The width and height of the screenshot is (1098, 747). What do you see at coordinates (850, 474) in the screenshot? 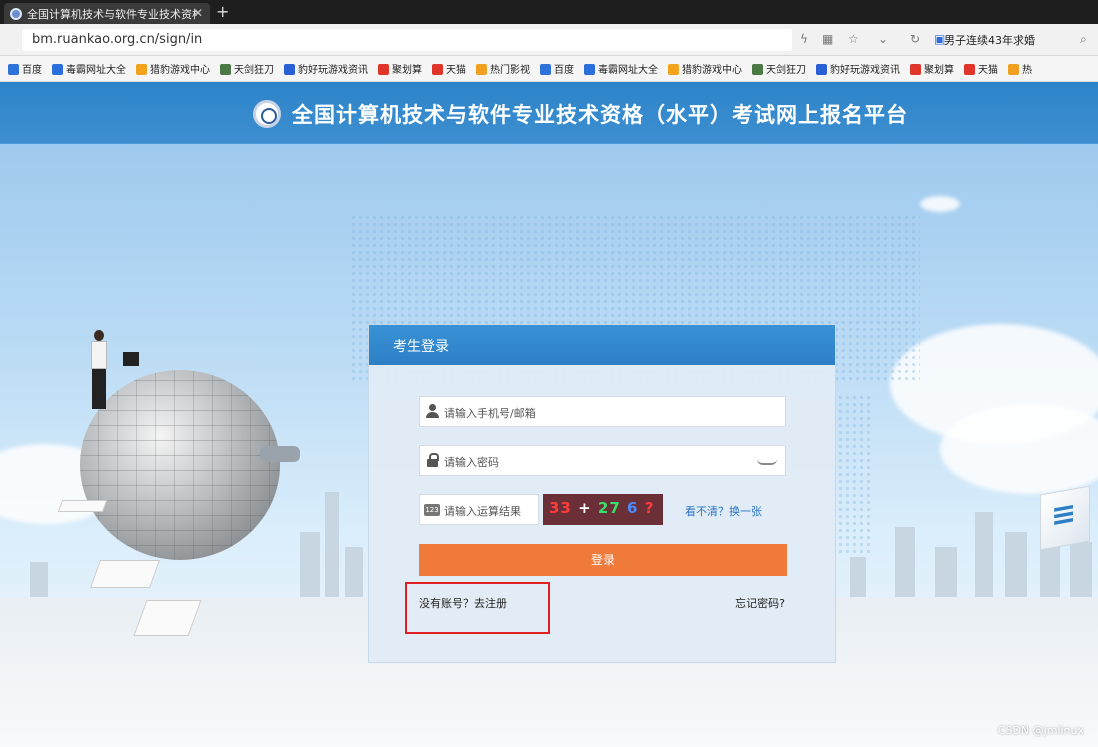
I see `world-dot-map` at bounding box center [850, 474].